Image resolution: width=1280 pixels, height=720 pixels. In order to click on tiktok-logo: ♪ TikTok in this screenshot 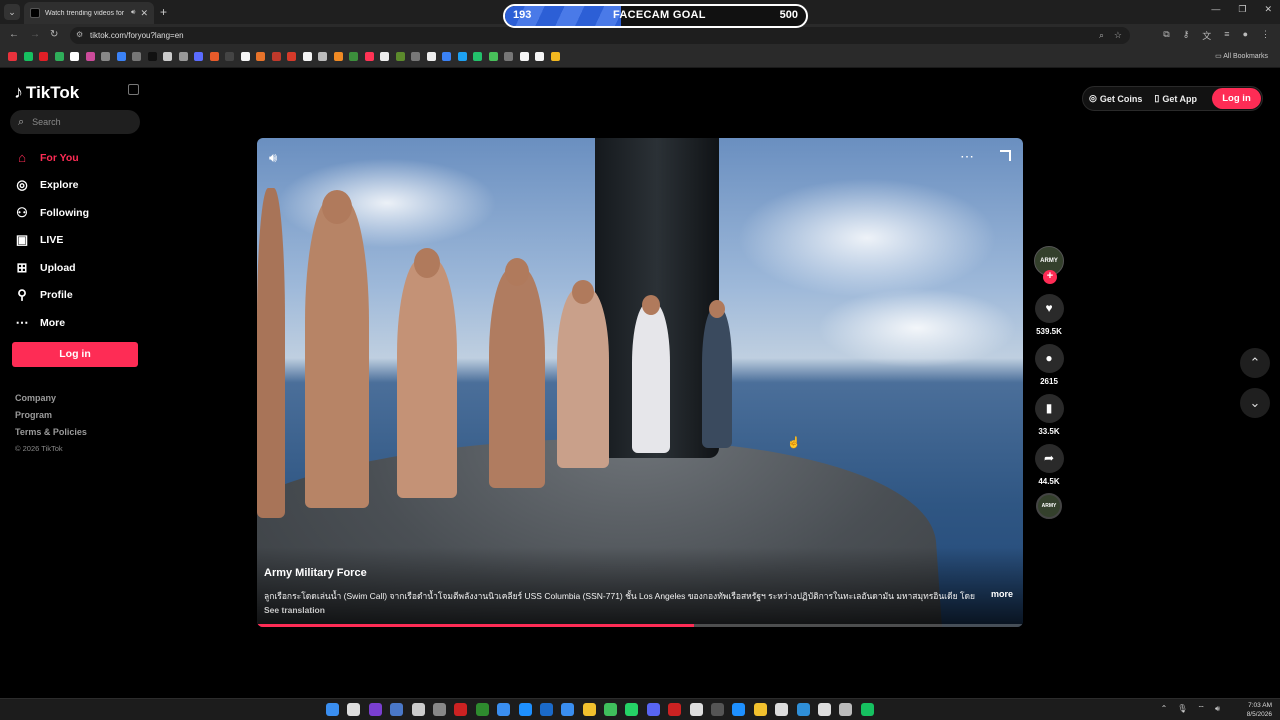, I will do `click(46, 92)`.